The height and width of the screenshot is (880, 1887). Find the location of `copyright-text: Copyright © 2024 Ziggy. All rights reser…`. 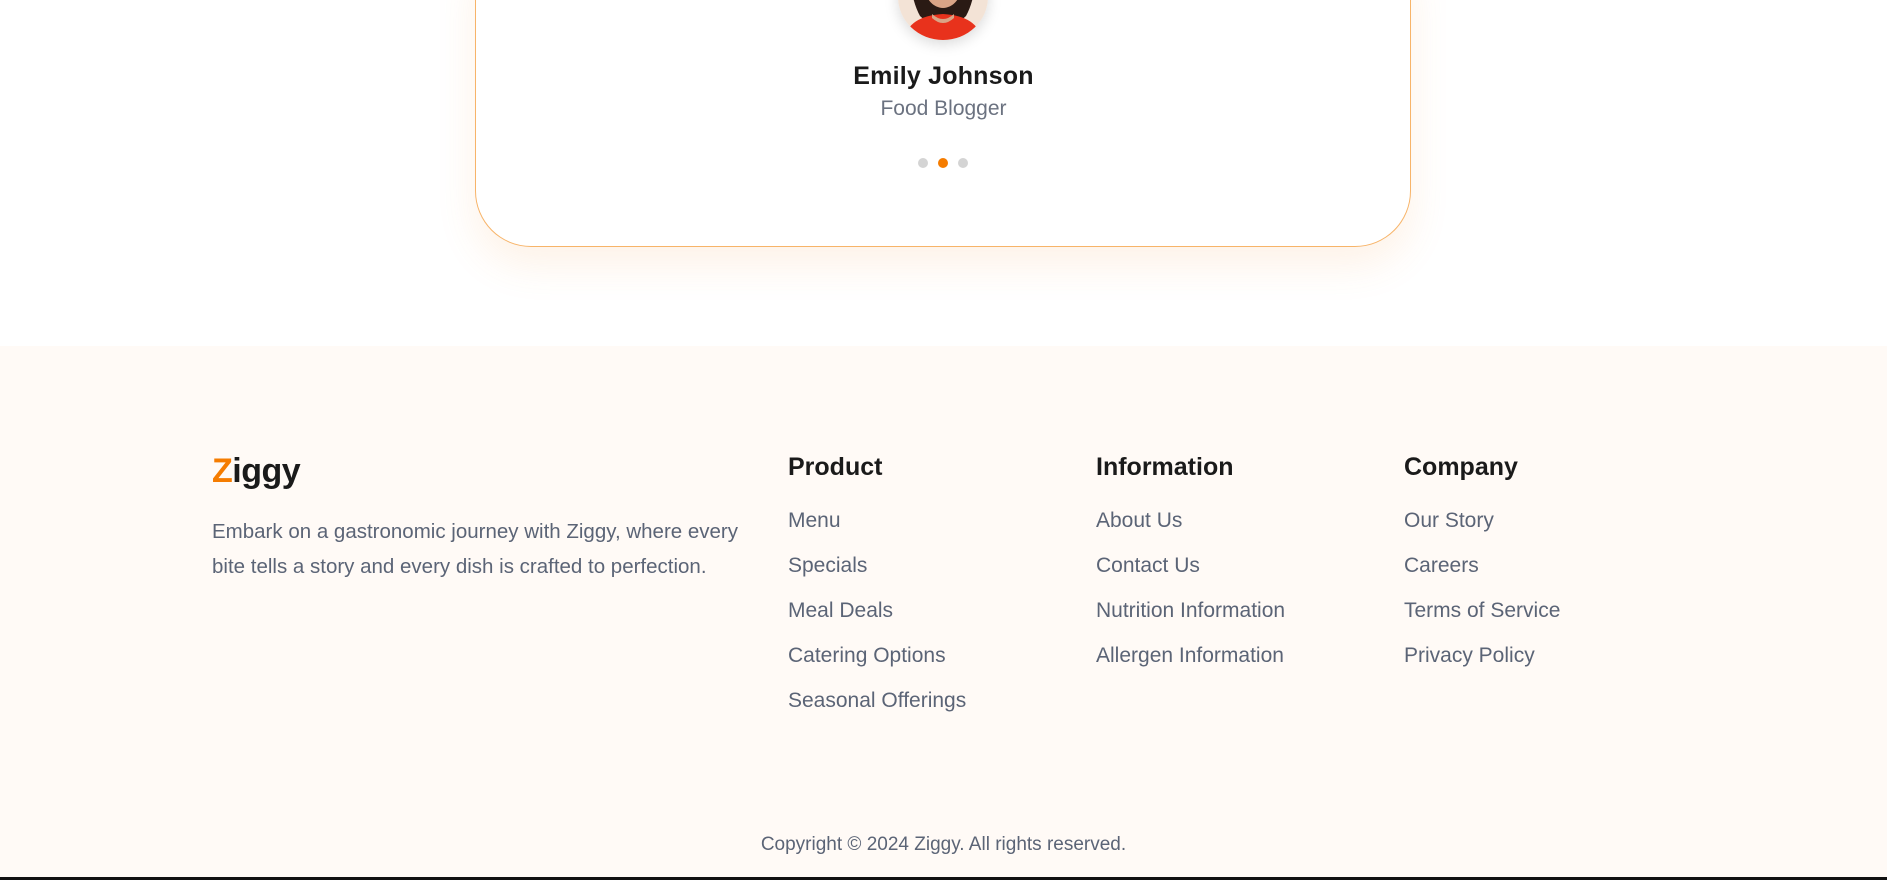

copyright-text: Copyright © 2024 Ziggy. All rights reser… is located at coordinates (943, 844).